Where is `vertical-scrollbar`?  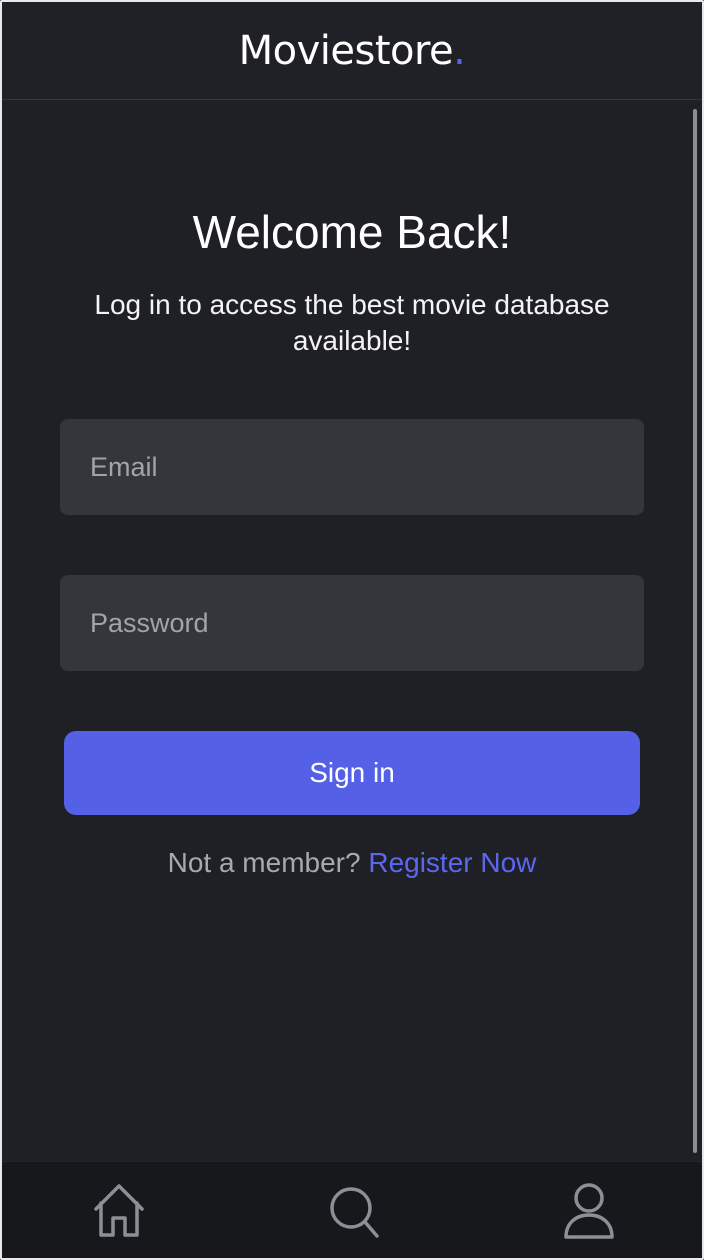 vertical-scrollbar is located at coordinates (695, 631).